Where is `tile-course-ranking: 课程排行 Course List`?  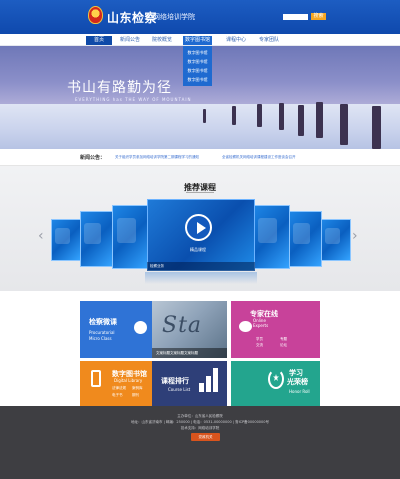 tile-course-ranking: 课程排行 Course List is located at coordinates (189, 383).